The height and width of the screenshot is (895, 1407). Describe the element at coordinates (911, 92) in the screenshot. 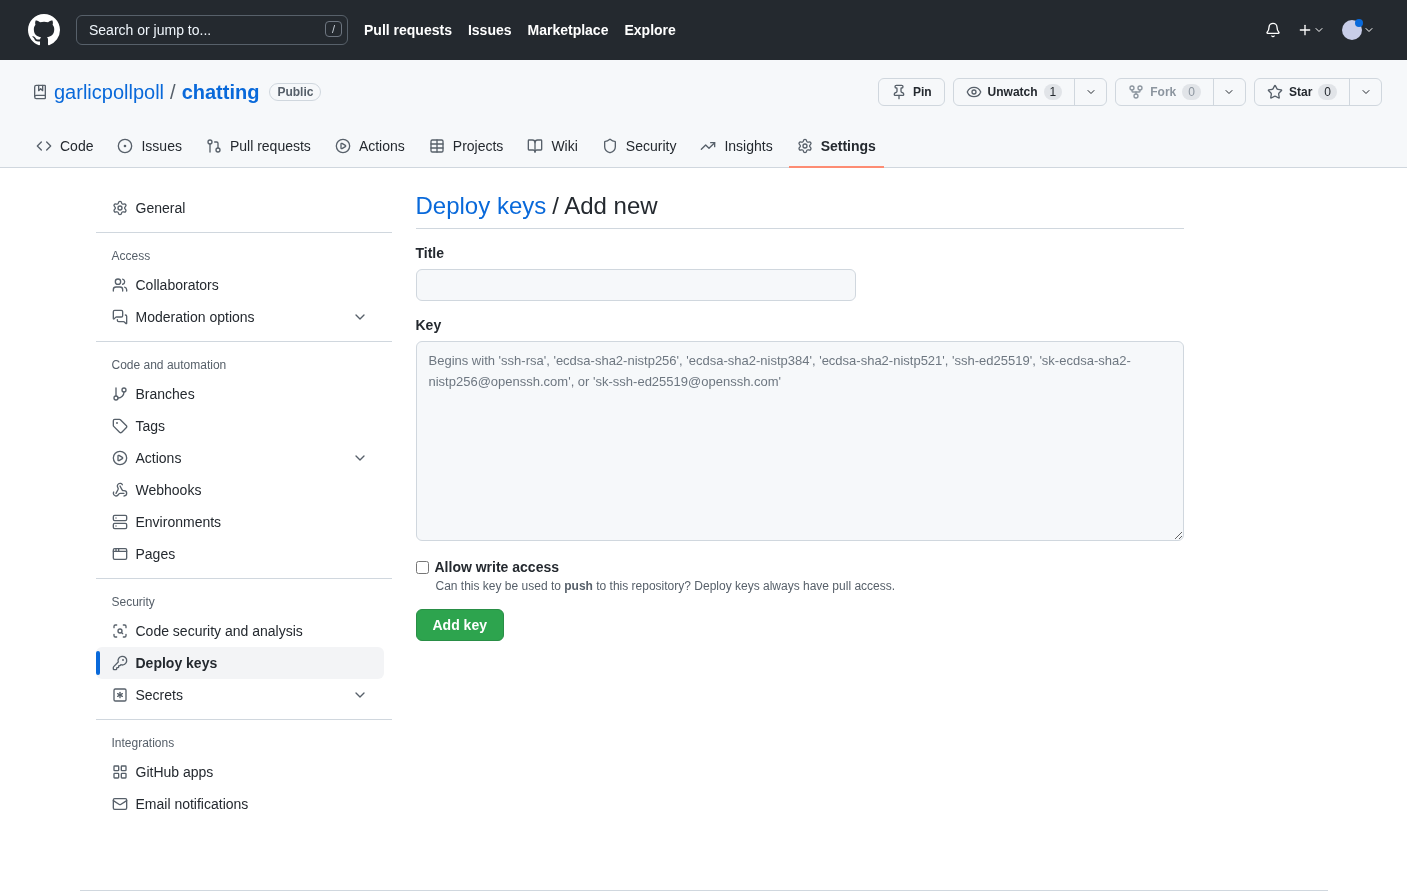

I see `repo-action-button: Pin` at that location.